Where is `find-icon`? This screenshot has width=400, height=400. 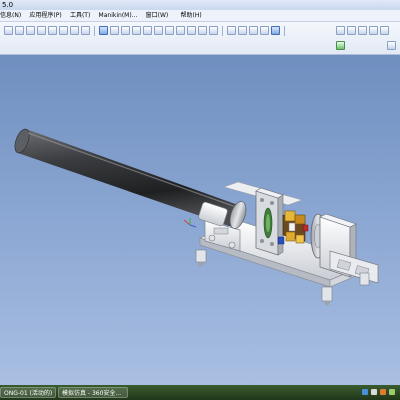 find-icon is located at coordinates (63, 30).